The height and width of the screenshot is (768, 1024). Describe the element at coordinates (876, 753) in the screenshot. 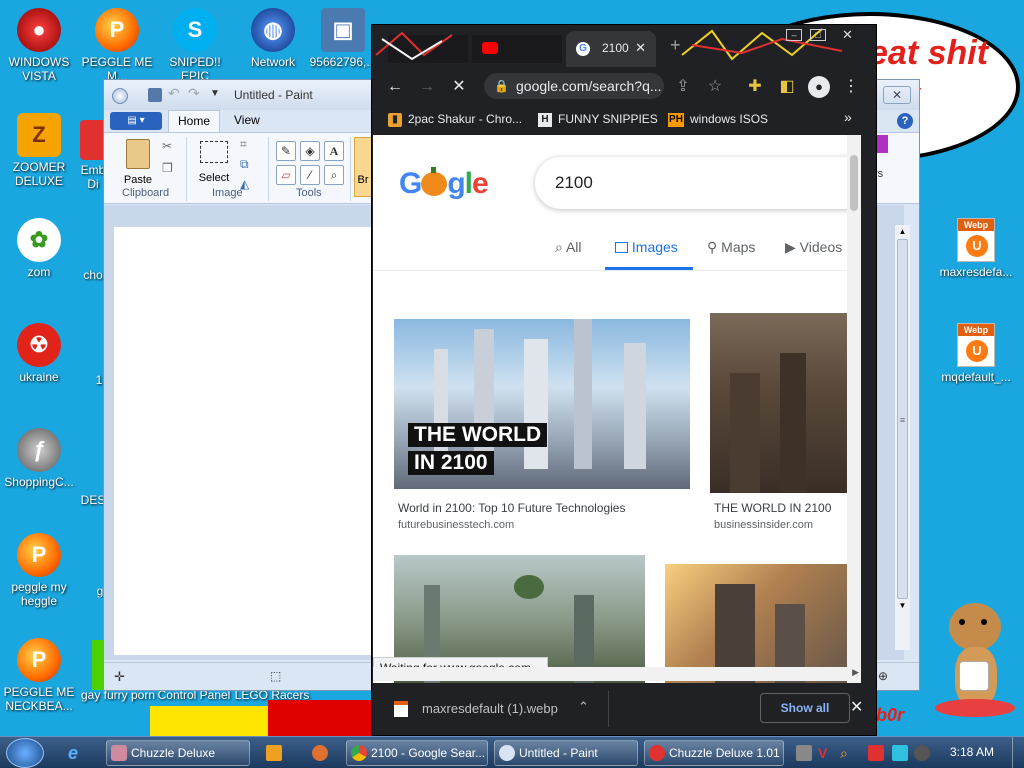

I see `tray-icon-flag` at that location.